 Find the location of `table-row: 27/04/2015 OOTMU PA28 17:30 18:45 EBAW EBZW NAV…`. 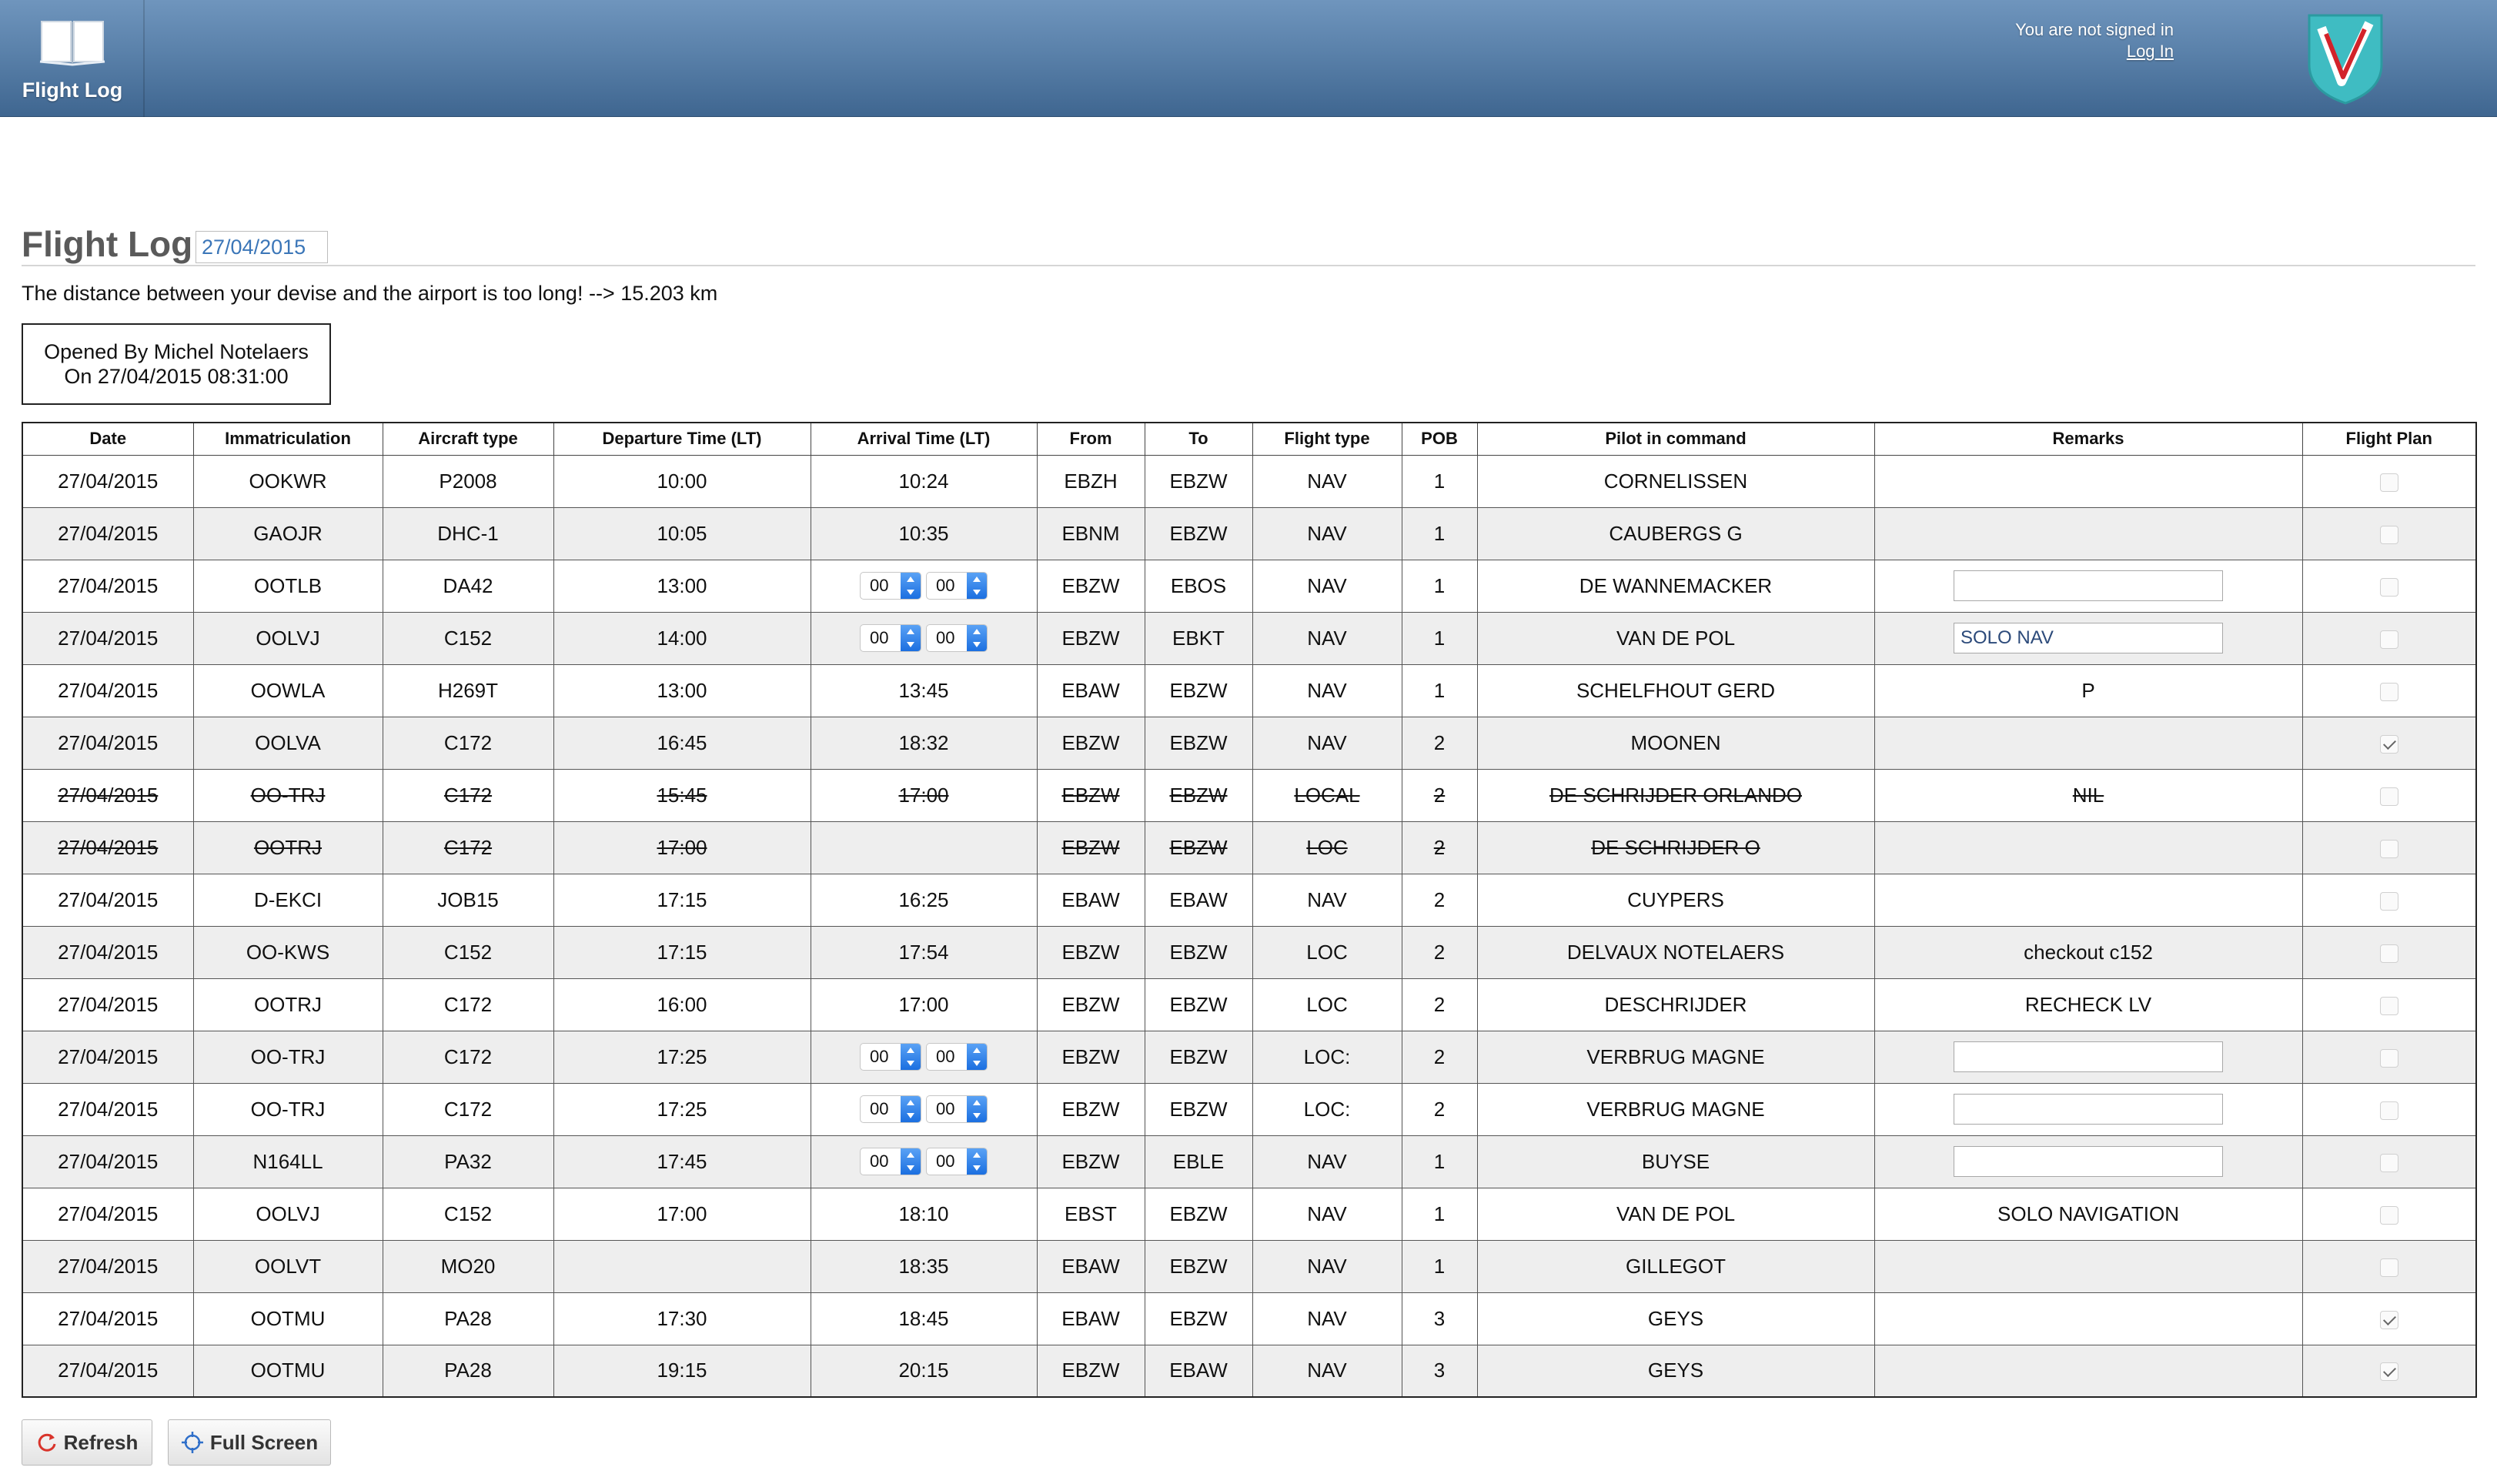

table-row: 27/04/2015 OOTMU PA28 17:30 18:45 EBAW EBZW NAV… is located at coordinates (1250, 1319).